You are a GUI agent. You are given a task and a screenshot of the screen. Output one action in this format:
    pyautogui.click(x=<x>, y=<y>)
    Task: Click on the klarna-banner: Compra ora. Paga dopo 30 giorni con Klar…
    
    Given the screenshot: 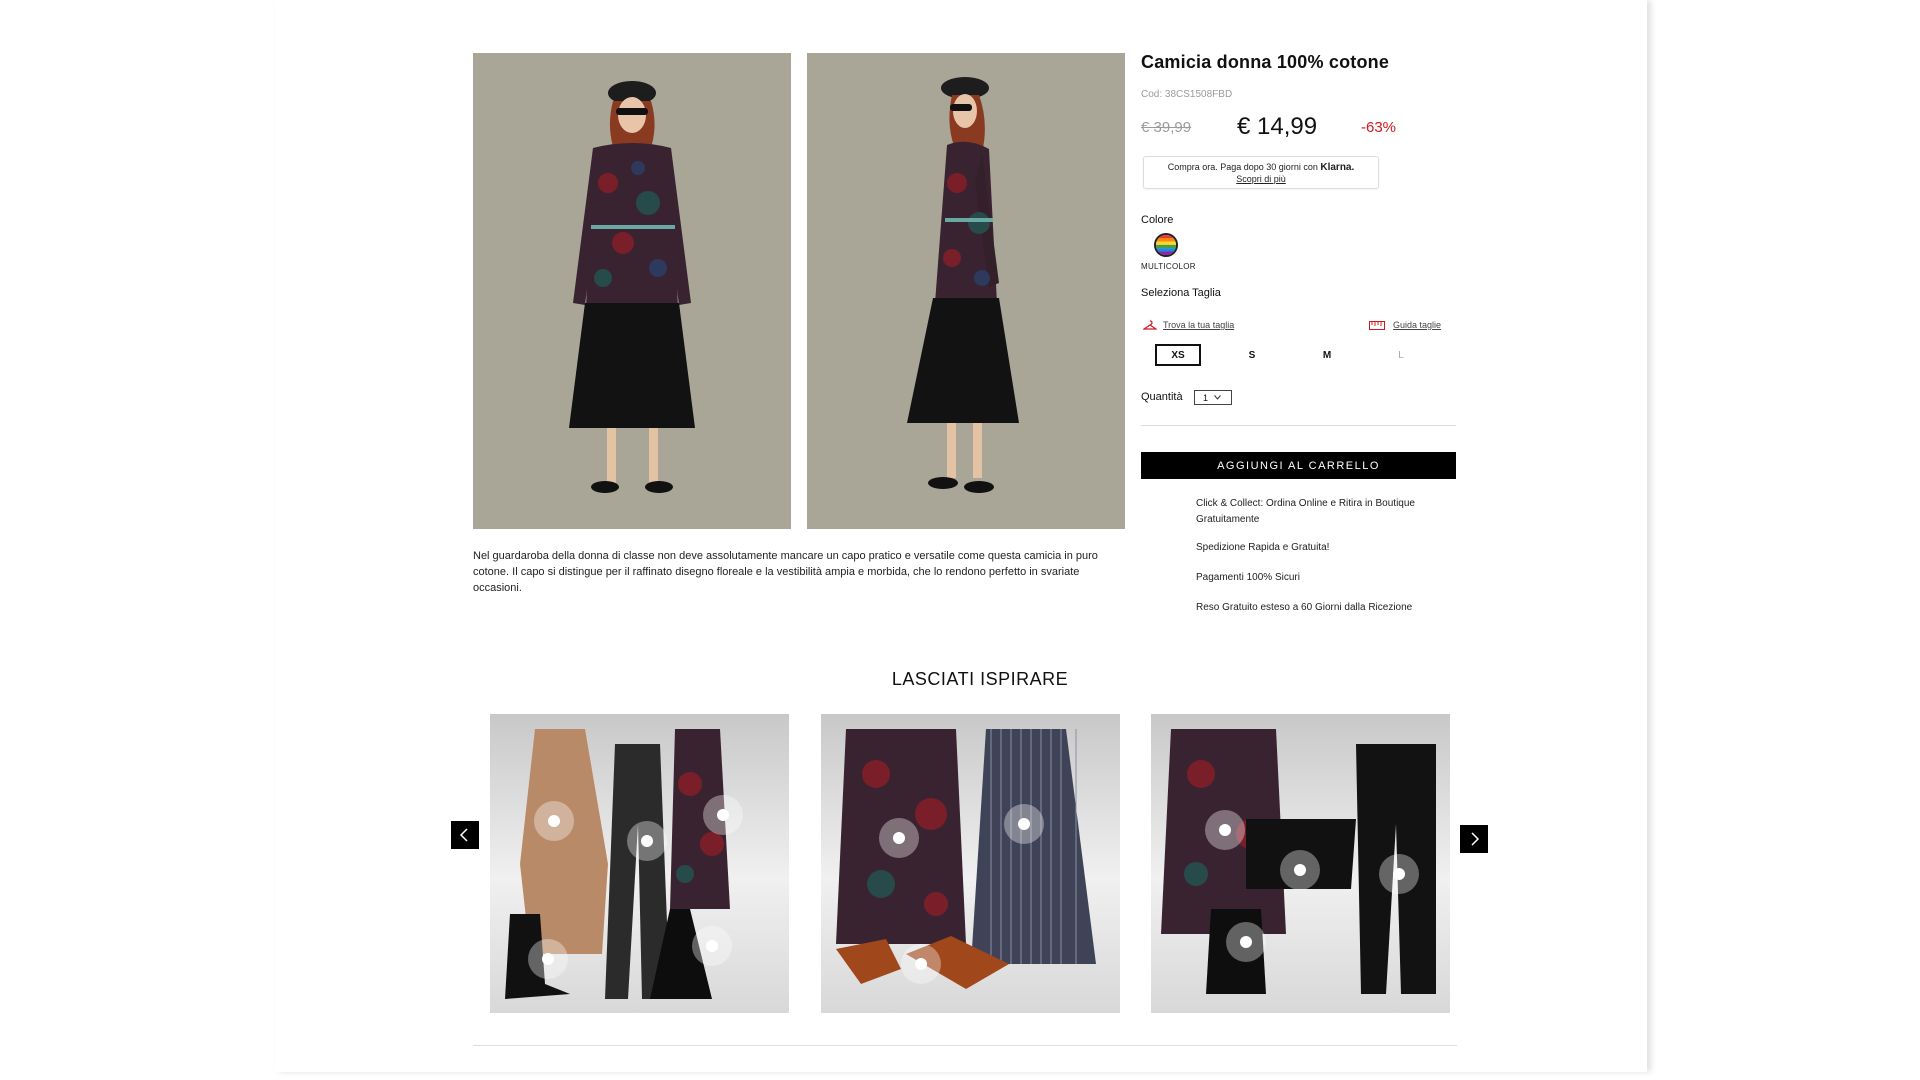 What is the action you would take?
    pyautogui.click(x=1261, y=172)
    